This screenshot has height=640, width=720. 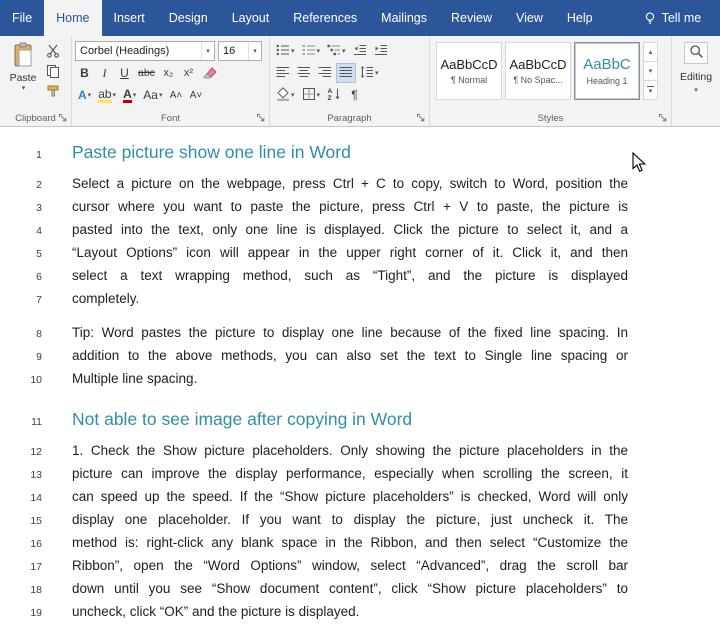 What do you see at coordinates (325, 73) in the screenshot?
I see `align-right-button` at bounding box center [325, 73].